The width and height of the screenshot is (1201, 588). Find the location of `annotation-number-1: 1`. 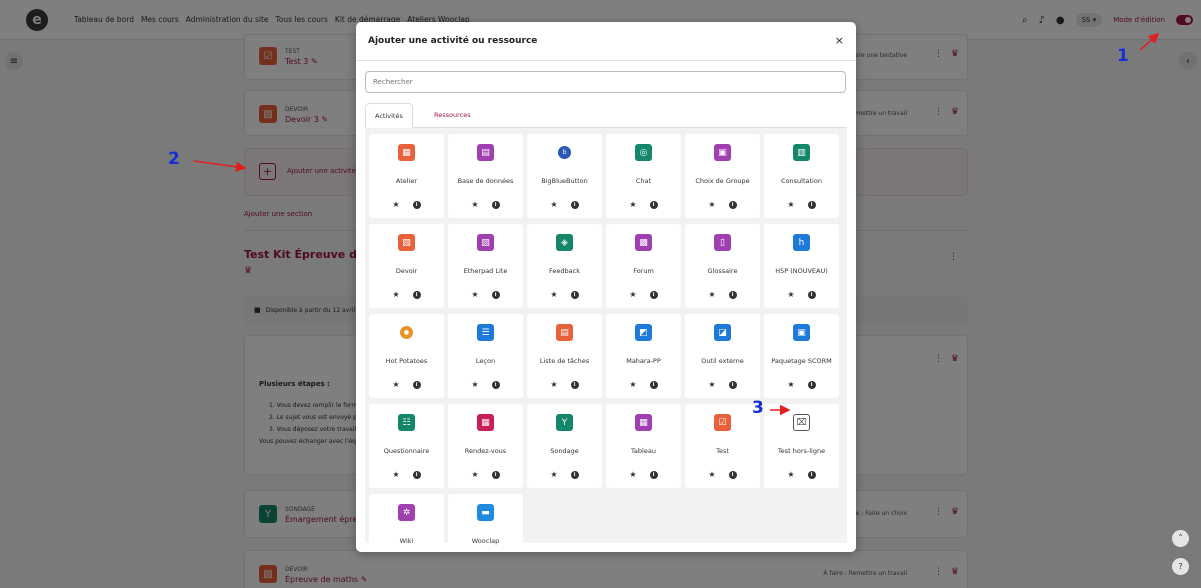

annotation-number-1: 1 is located at coordinates (1123, 56).